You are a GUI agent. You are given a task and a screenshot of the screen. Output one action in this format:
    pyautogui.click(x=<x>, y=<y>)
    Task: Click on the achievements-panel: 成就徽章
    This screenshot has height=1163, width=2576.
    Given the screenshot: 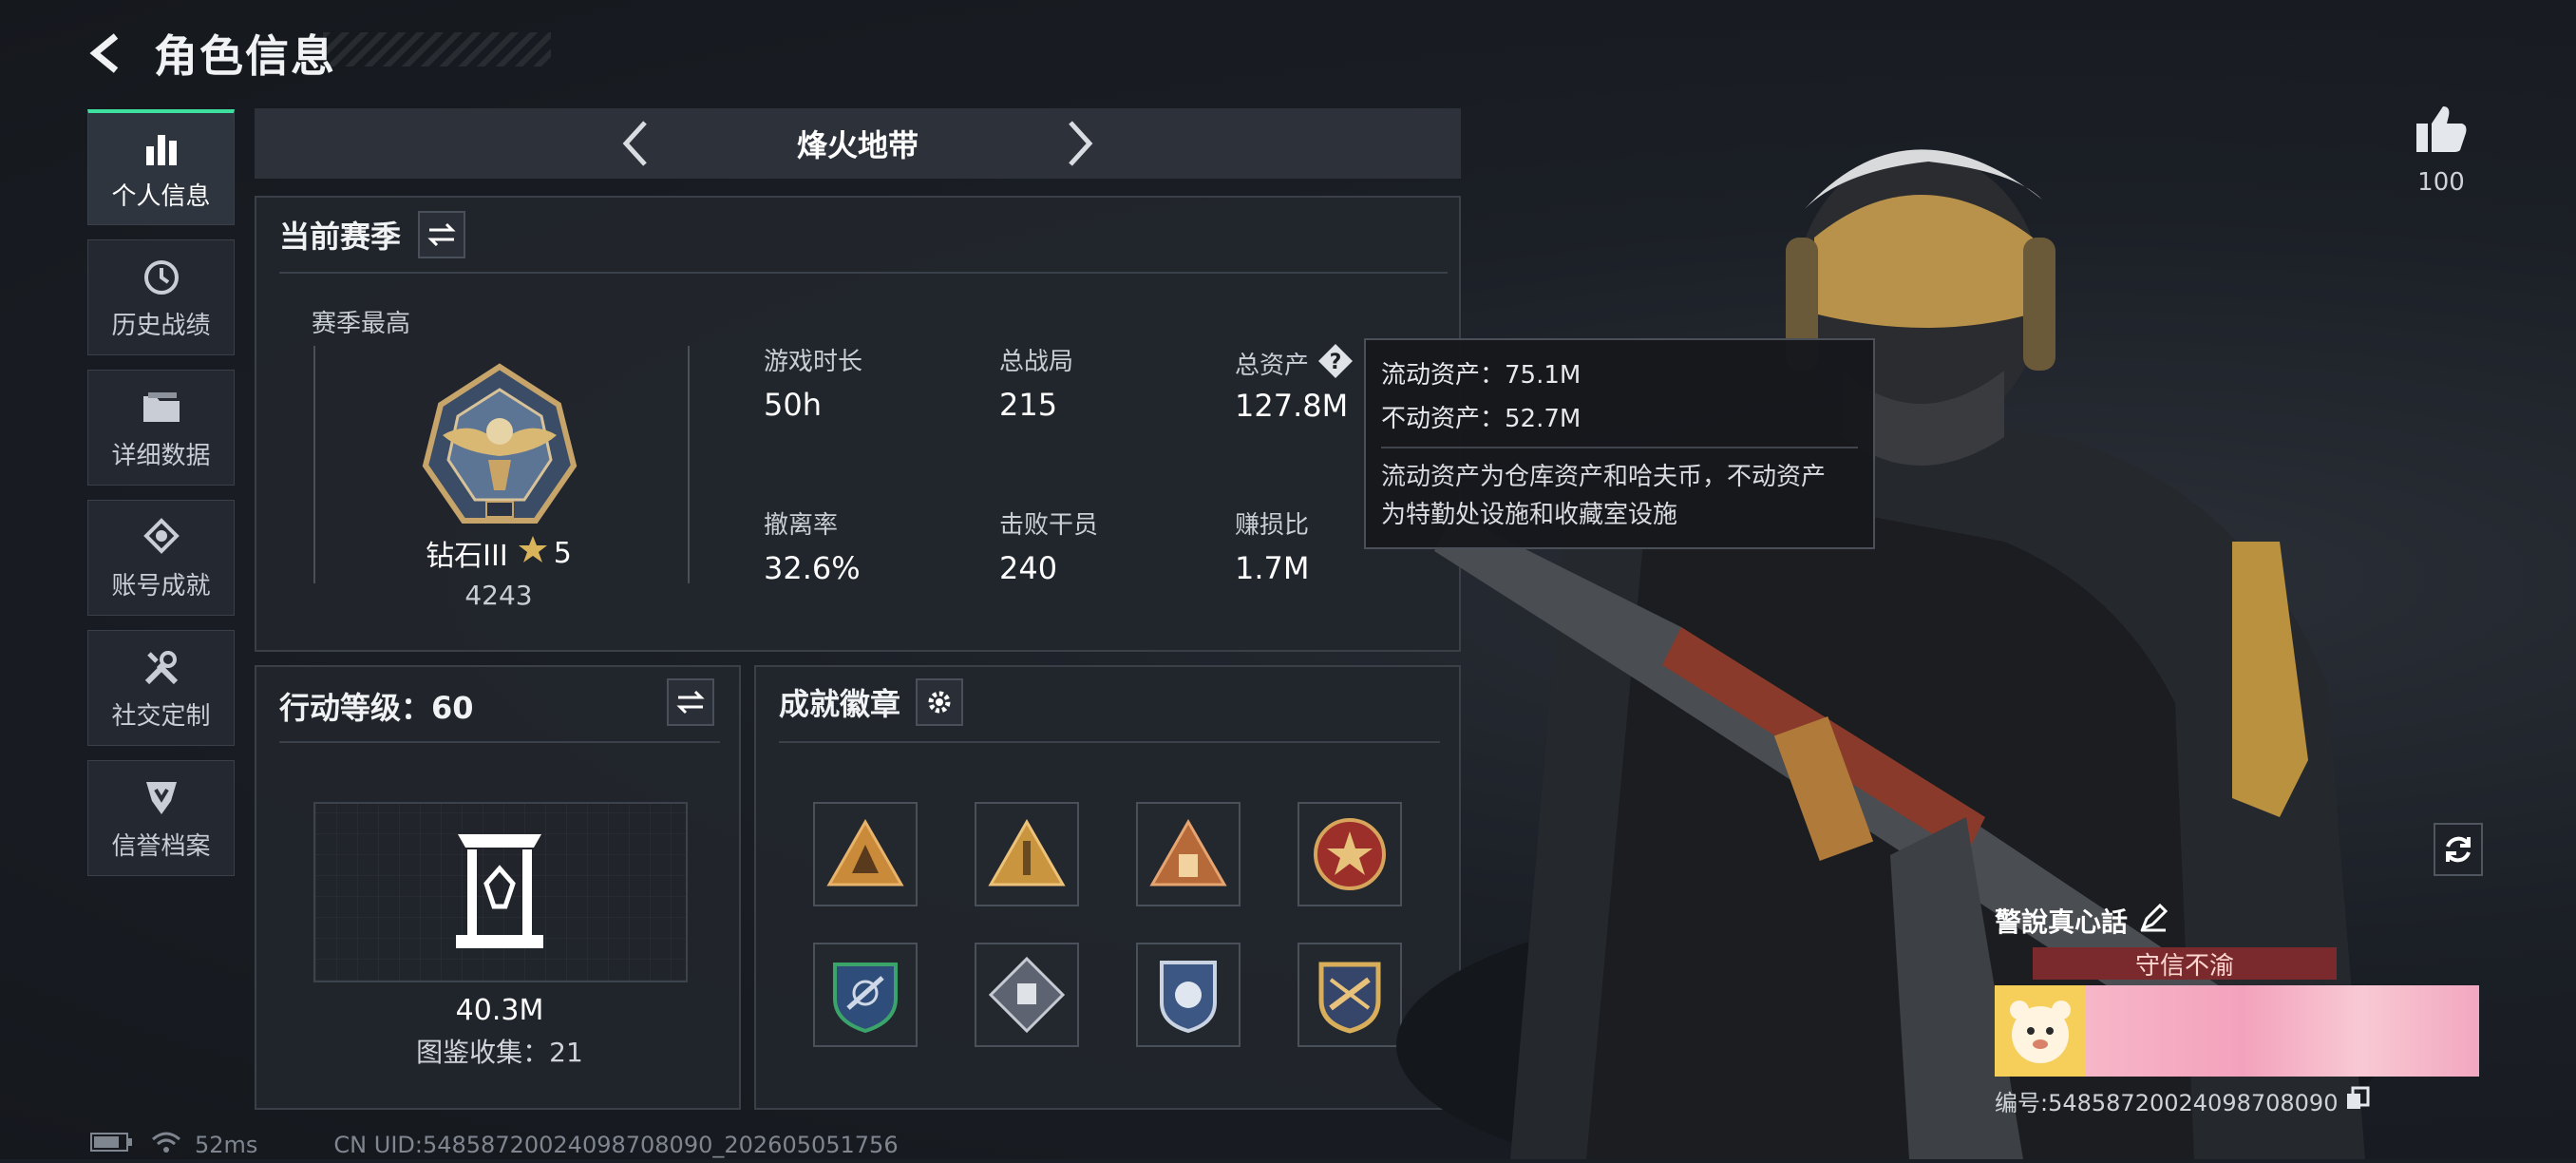 What is the action you would take?
    pyautogui.click(x=1107, y=888)
    